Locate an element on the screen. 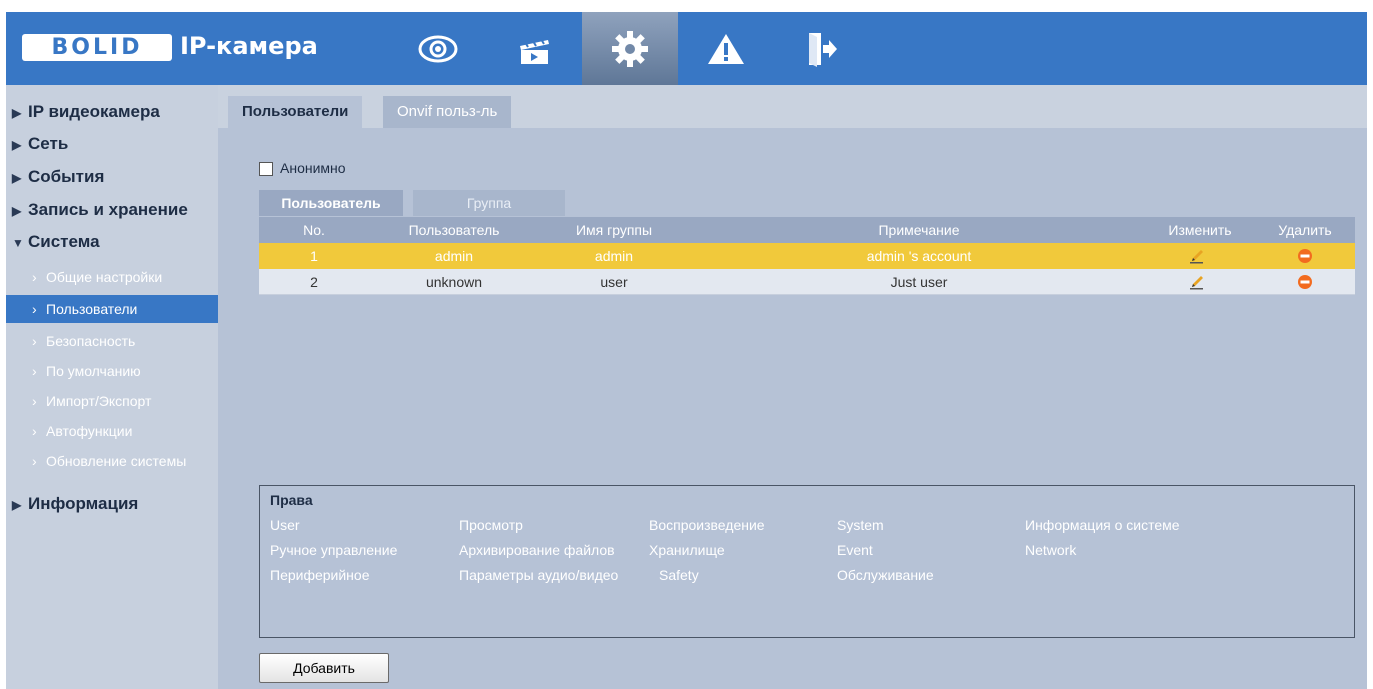 This screenshot has height=689, width=1373. sidebar-item-label: Обновление системы is located at coordinates (116, 461).